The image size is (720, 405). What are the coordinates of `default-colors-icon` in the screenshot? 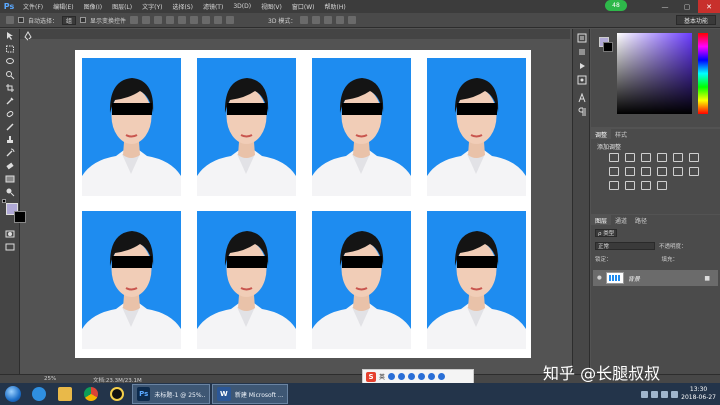 It's located at (5, 202).